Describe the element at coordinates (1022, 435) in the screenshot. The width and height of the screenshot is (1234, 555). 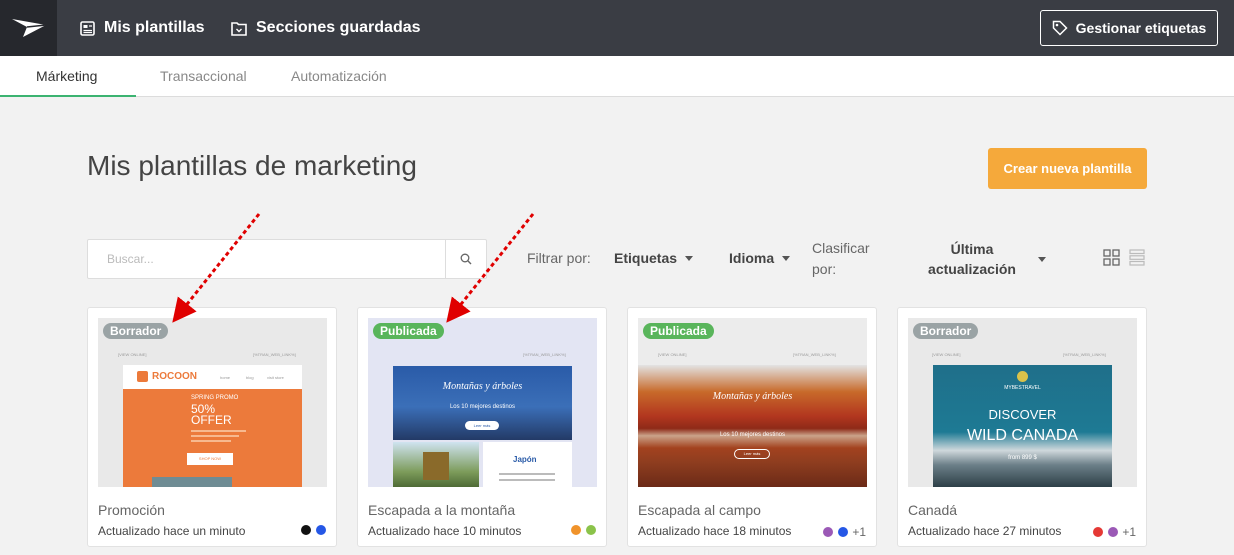
I see `thumb-line2: WILD CANADA` at that location.